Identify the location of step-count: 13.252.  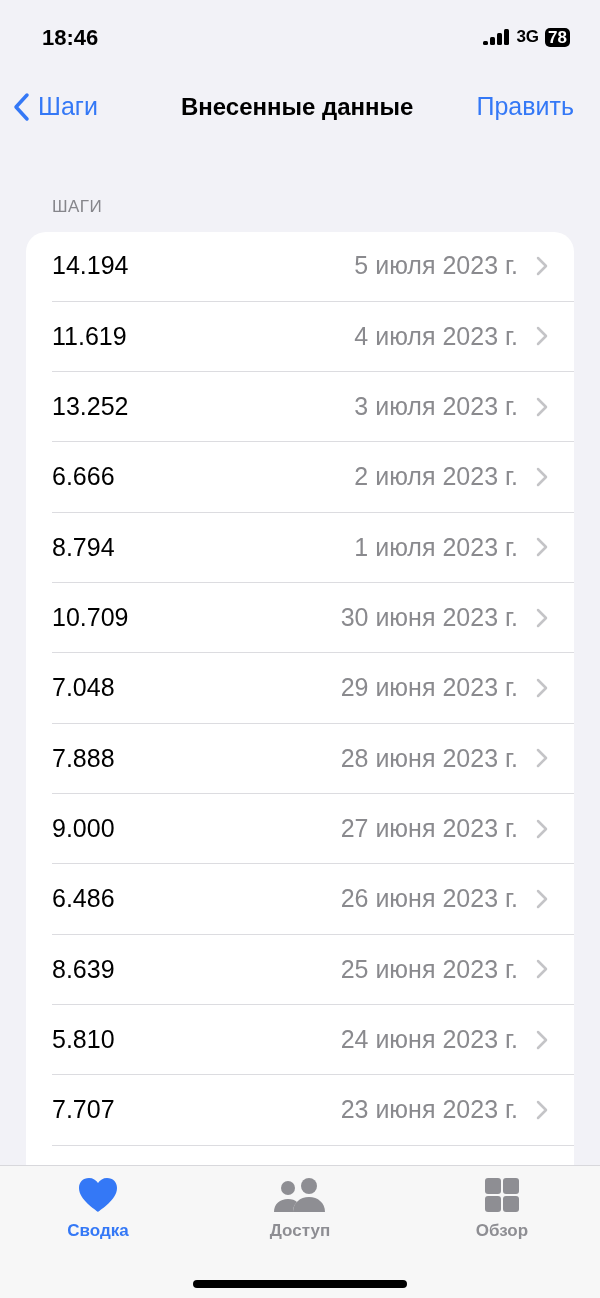
(91, 407).